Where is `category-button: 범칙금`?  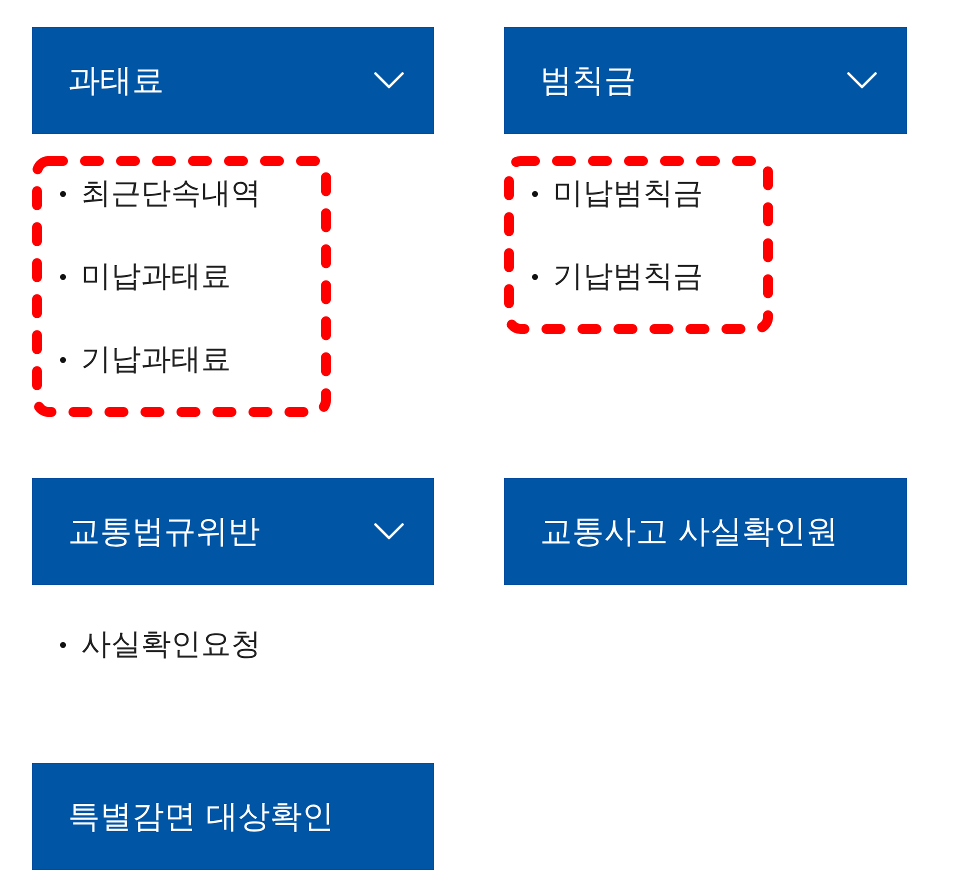
category-button: 범칙금 is located at coordinates (705, 80).